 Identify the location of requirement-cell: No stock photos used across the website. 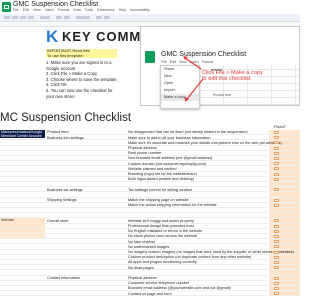
(162, 236).